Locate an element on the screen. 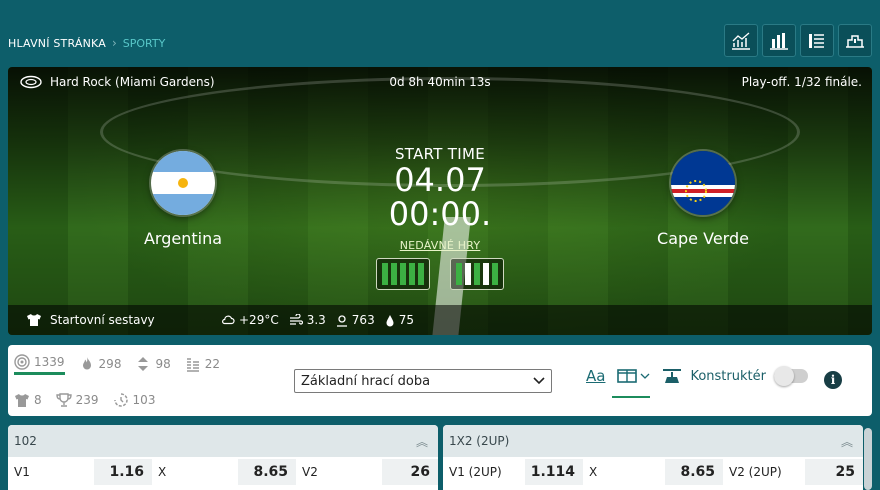 The width and height of the screenshot is (880, 490). market-header: 1X2 (2UP) ︽ is located at coordinates (653, 441).